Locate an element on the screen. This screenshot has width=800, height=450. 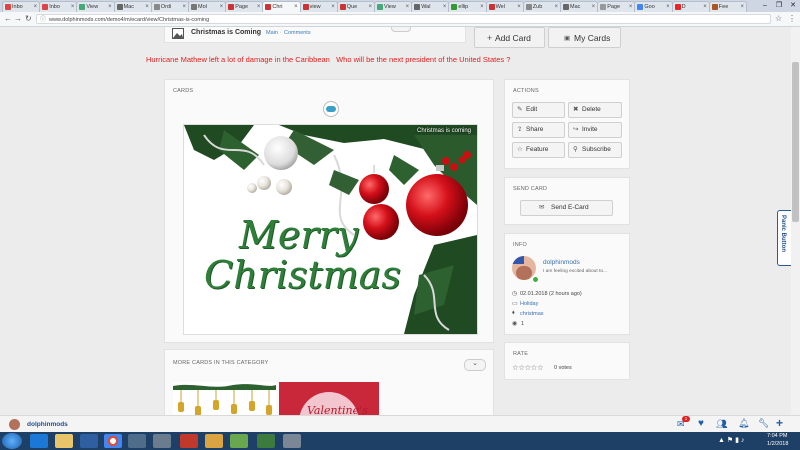
user-name: dolphinmods is located at coordinates (47, 424).